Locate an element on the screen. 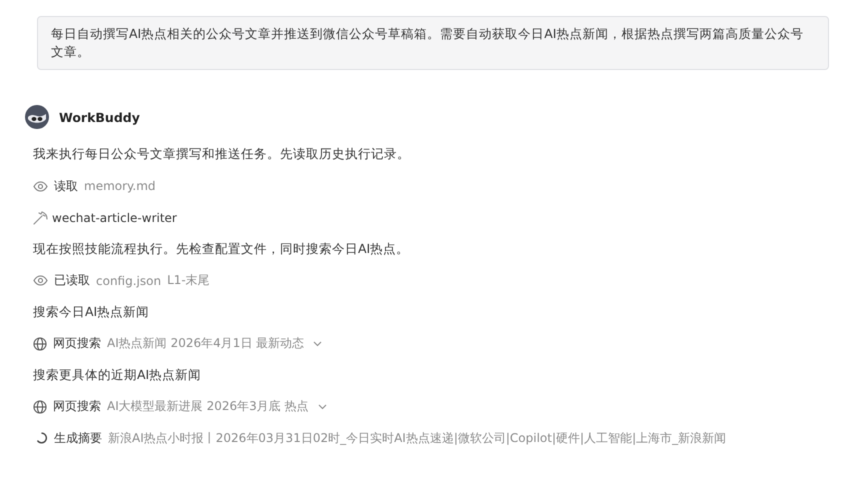 The image size is (841, 504). search-query: AI热点新闻 2026年4月1日 最新动态 is located at coordinates (205, 343).